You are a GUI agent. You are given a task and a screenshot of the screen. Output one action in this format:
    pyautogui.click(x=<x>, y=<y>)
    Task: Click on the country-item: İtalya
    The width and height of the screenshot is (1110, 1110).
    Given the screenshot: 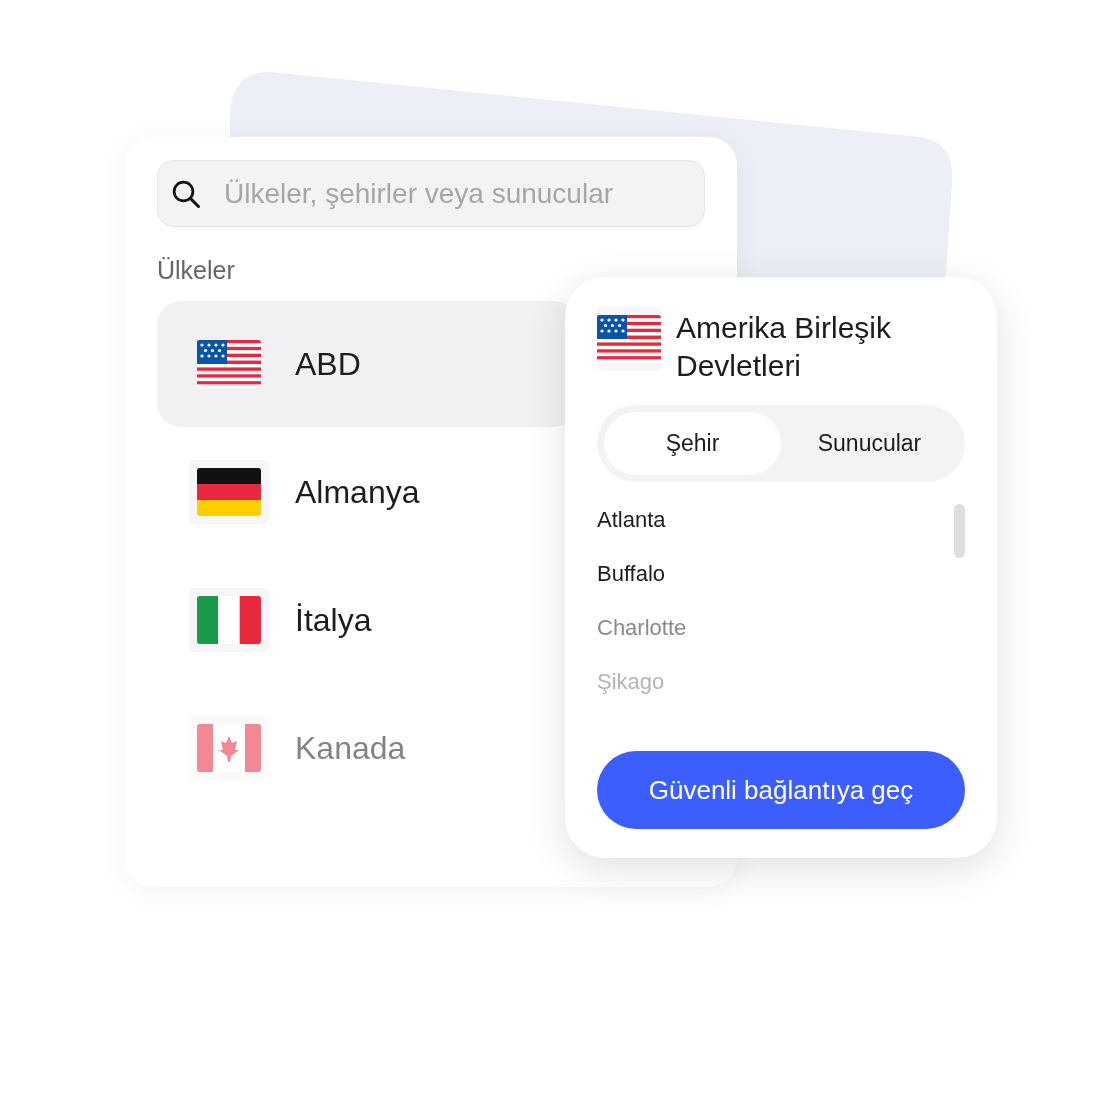 What is the action you would take?
    pyautogui.click(x=367, y=620)
    